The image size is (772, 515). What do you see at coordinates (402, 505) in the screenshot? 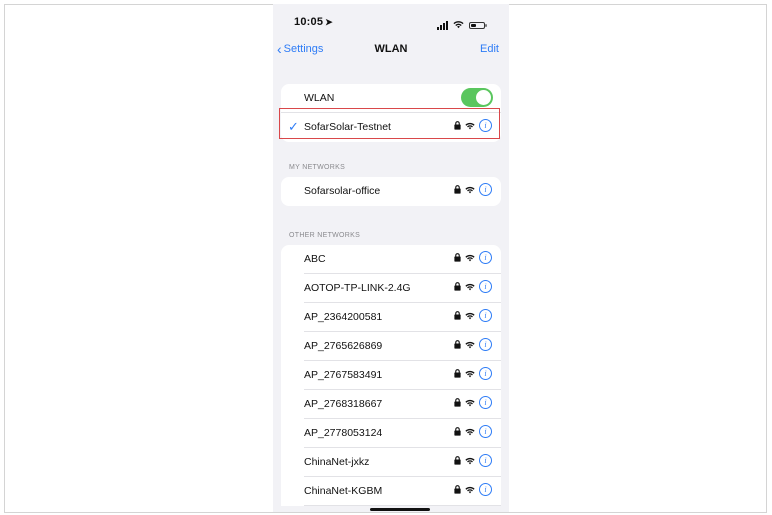
I see `row-divider` at bounding box center [402, 505].